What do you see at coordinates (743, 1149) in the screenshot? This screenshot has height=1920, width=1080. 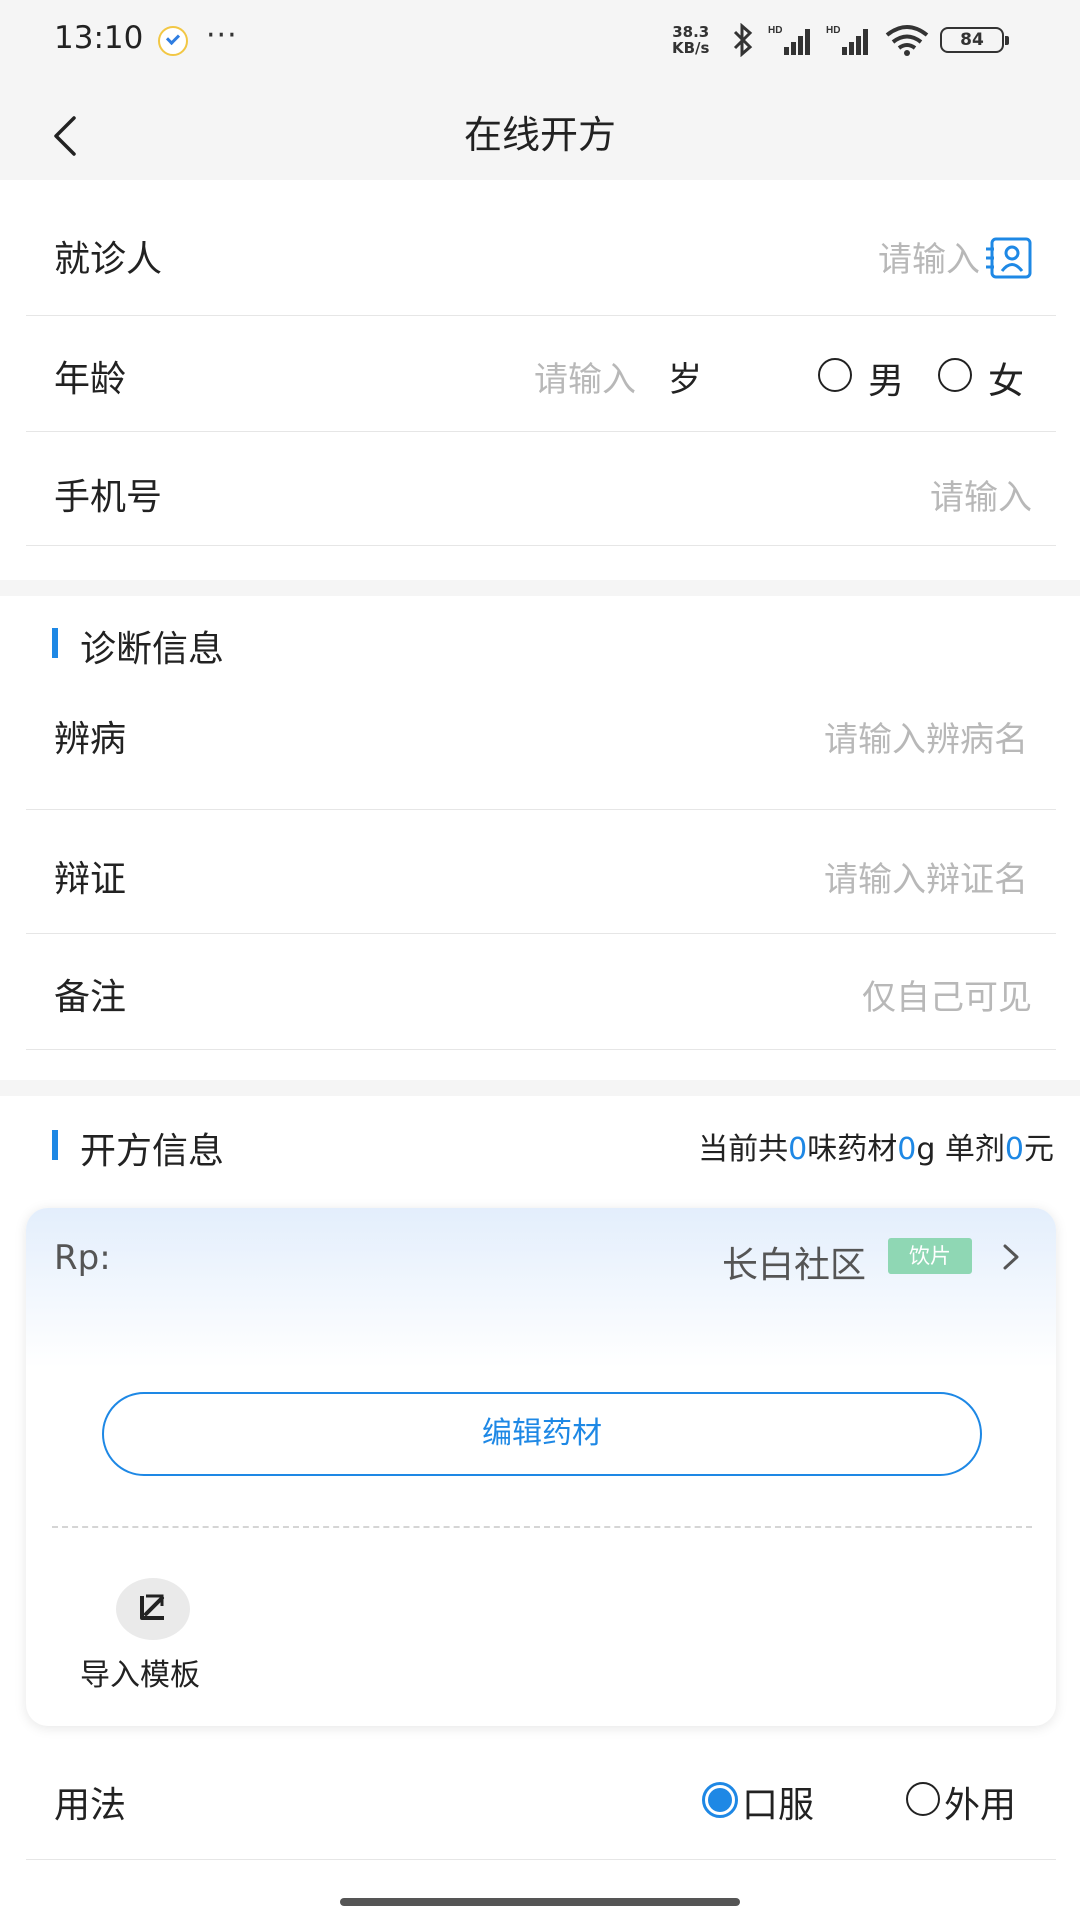 I see `summary-prefix: 当前共` at bounding box center [743, 1149].